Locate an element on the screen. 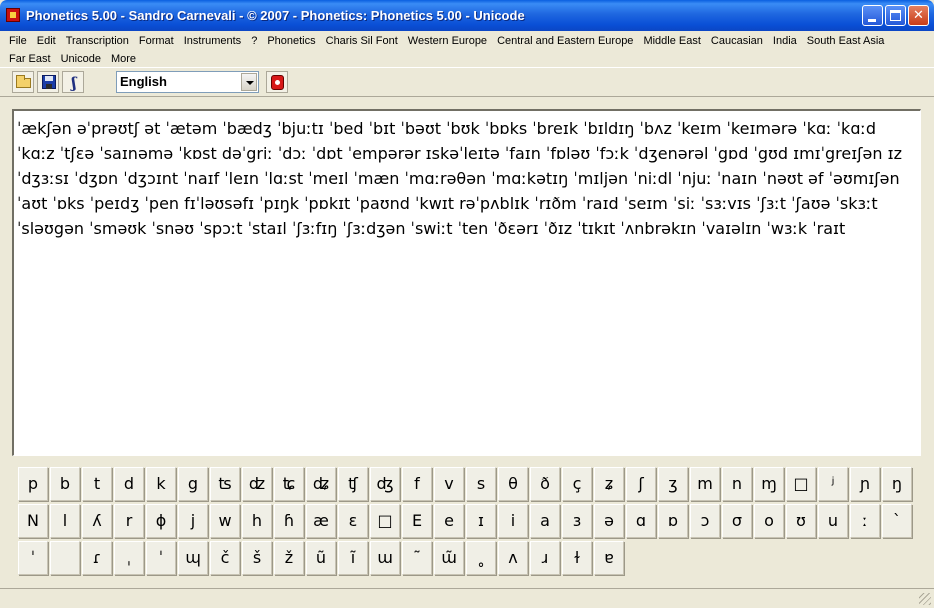 The height and width of the screenshot is (608, 934). phonetic-key: ε is located at coordinates (353, 521).